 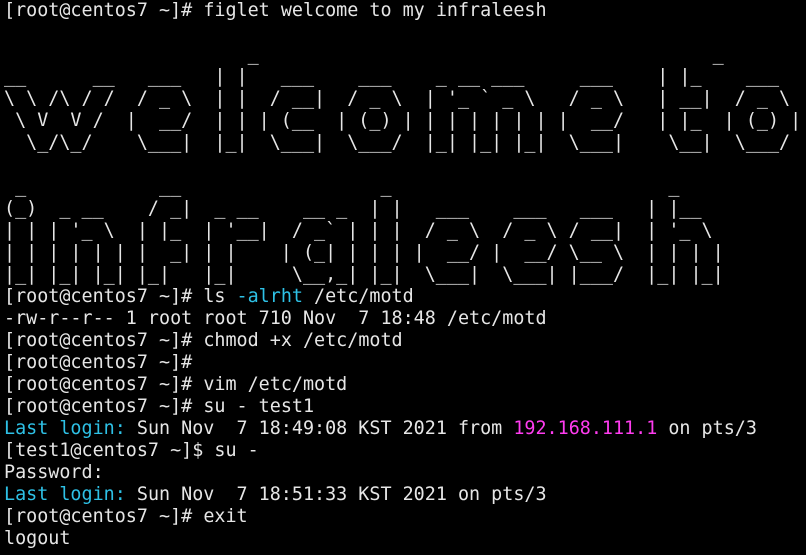 What do you see at coordinates (342, 186) in the screenshot?
I see `ascii-art-line: _ __ _ _` at bounding box center [342, 186].